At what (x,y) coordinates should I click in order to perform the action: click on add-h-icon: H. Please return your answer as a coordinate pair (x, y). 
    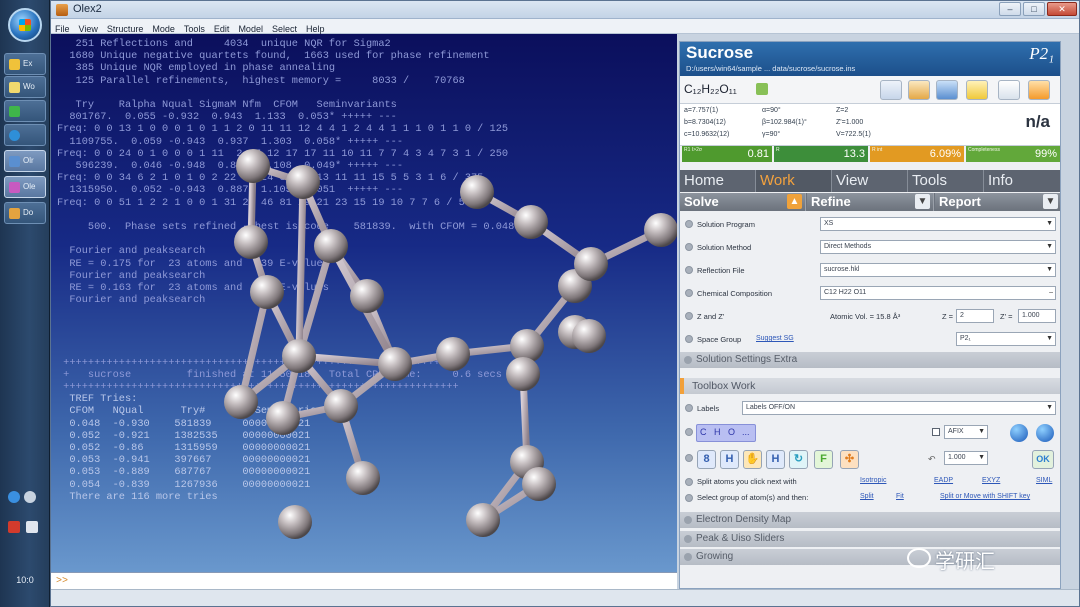
    Looking at the image, I should click on (729, 459).